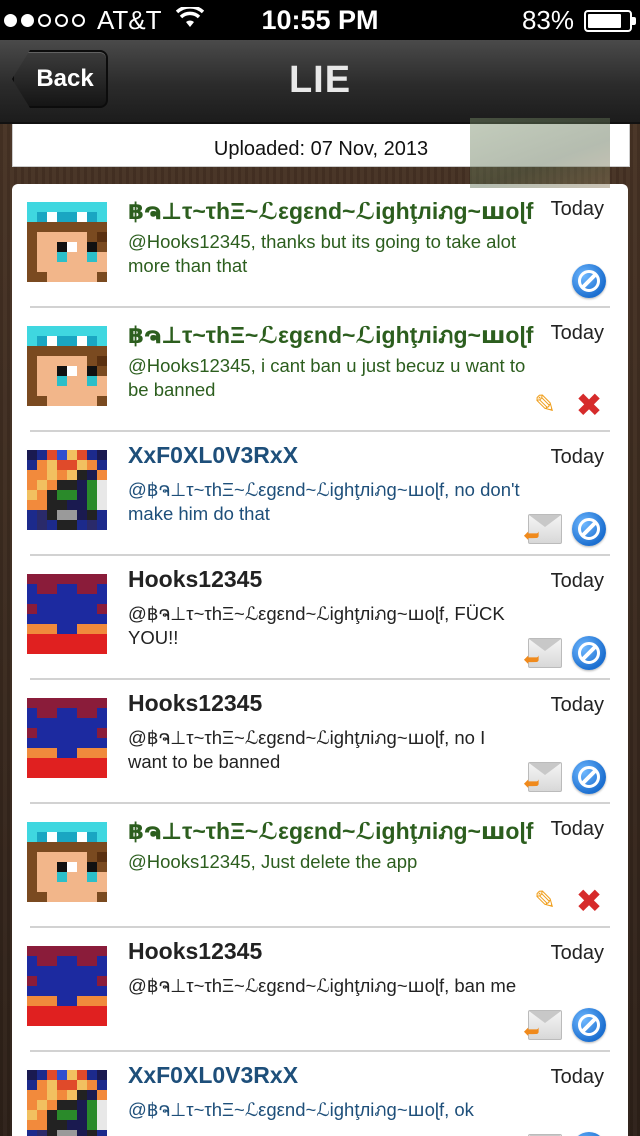  What do you see at coordinates (610, 20) in the screenshot?
I see `battery-icon` at bounding box center [610, 20].